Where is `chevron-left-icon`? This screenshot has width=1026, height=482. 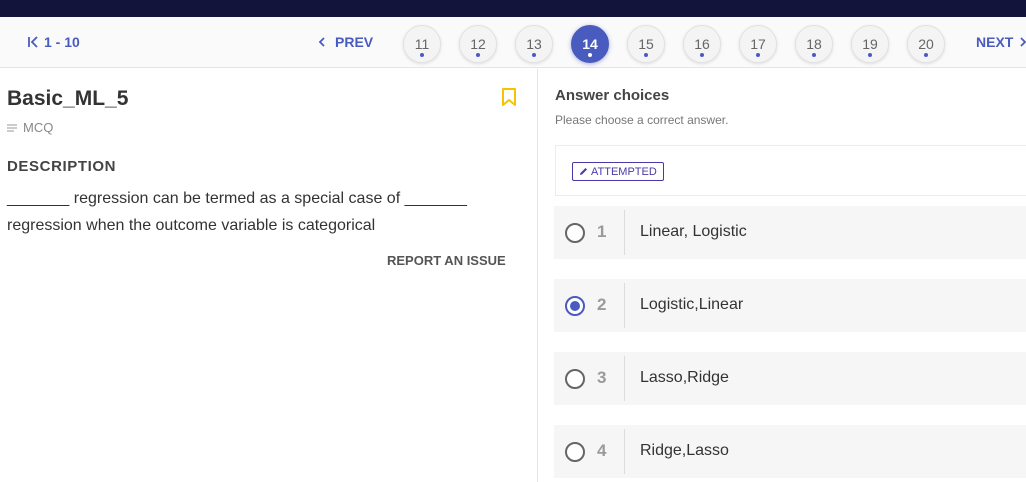
chevron-left-icon is located at coordinates (321, 42).